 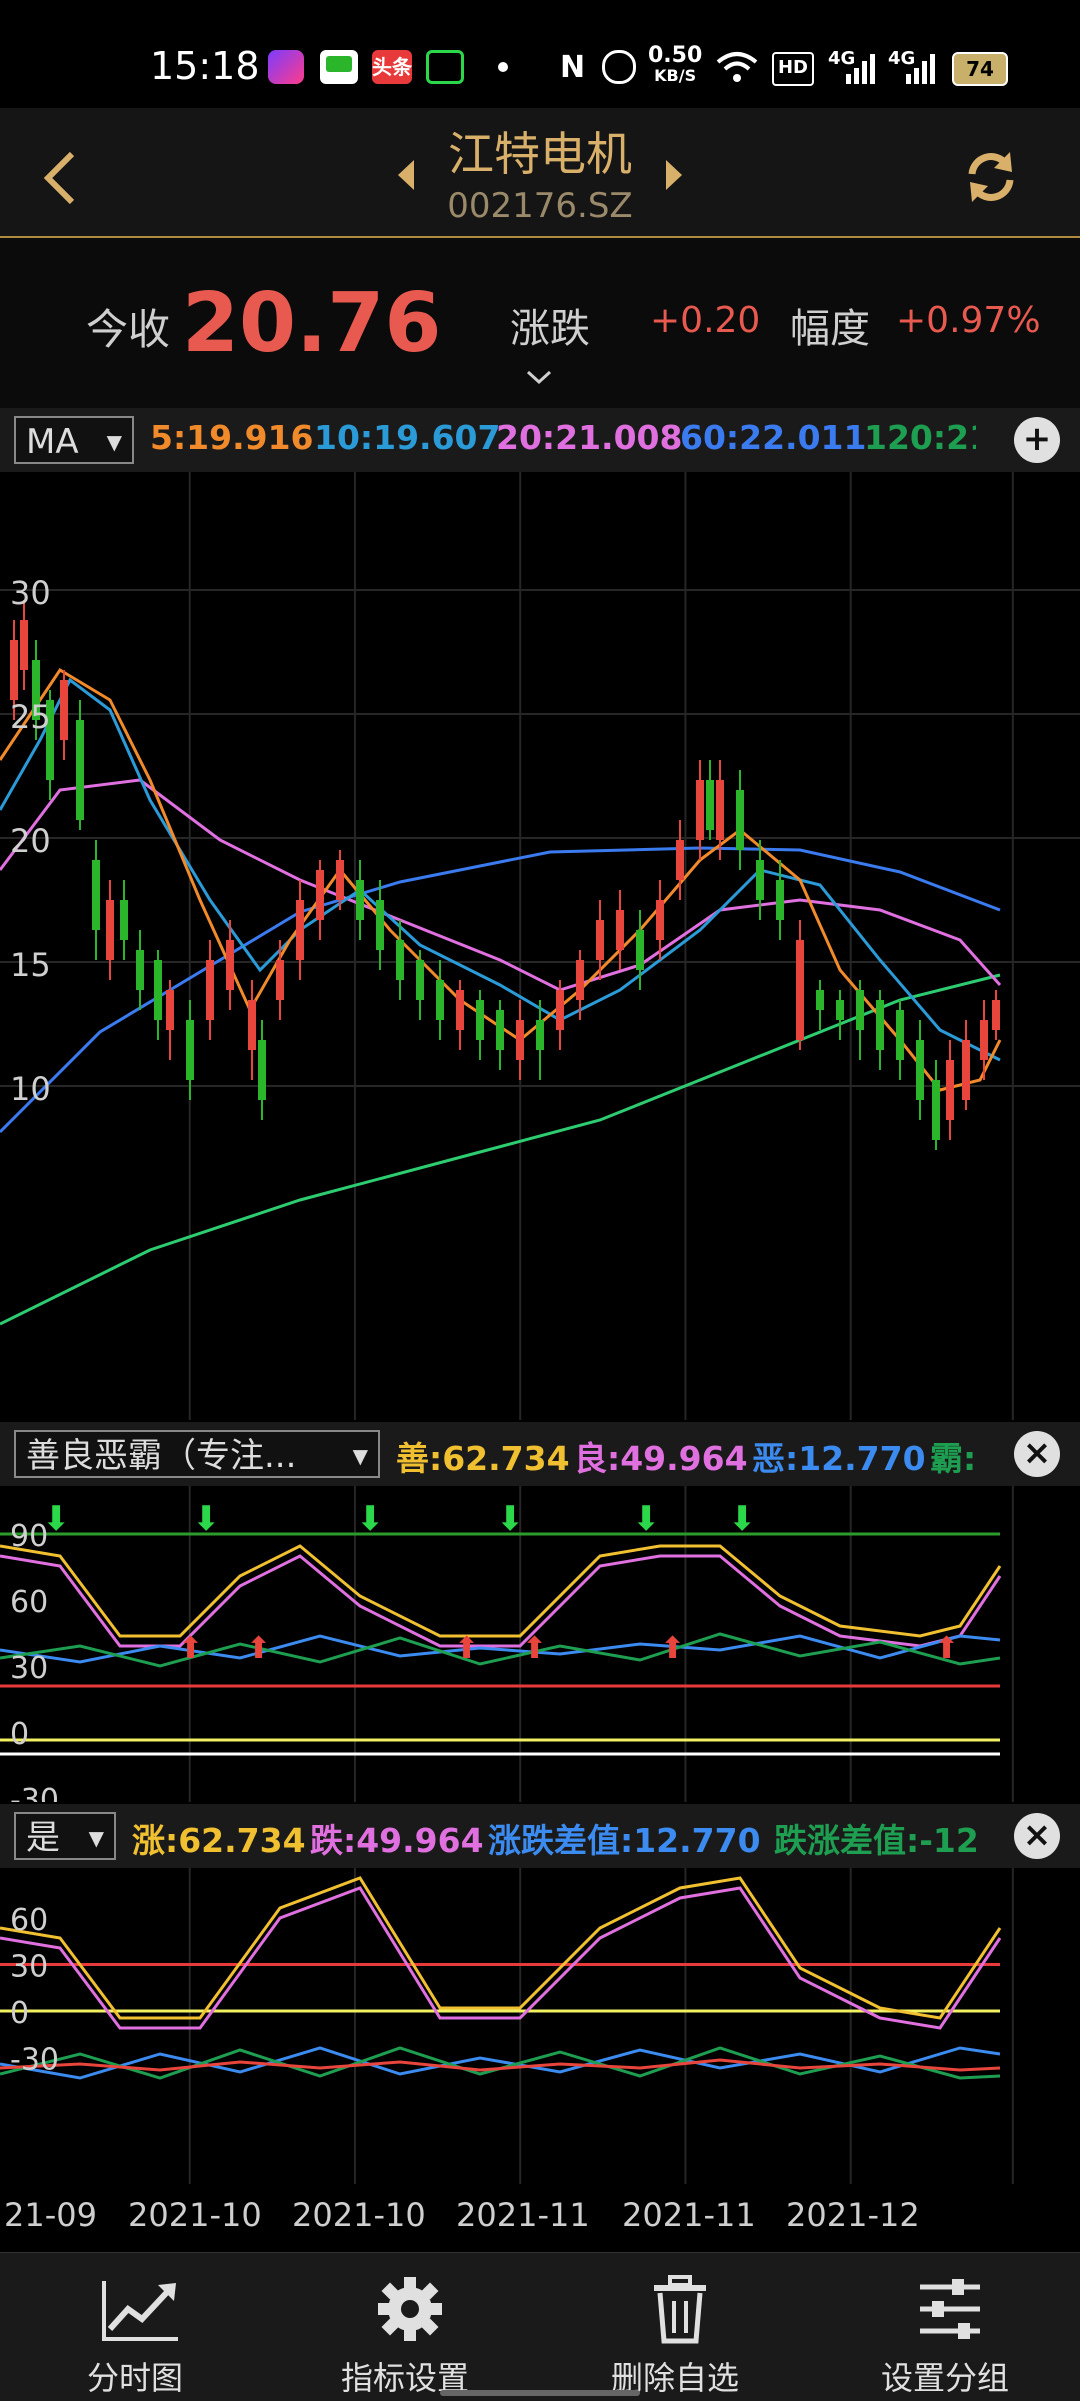 I want to click on ind1-v4: 霸:, so click(x=953, y=1458).